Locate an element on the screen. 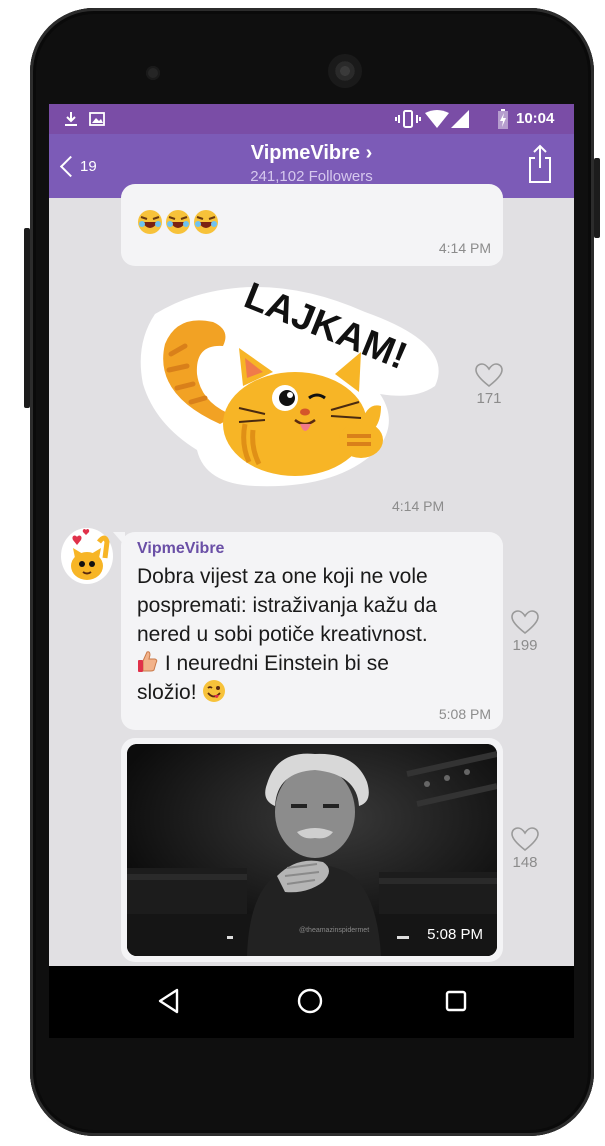 This screenshot has width=605, height=1146. lajkam-sticker: LAJKAM! is located at coordinates (295, 382).